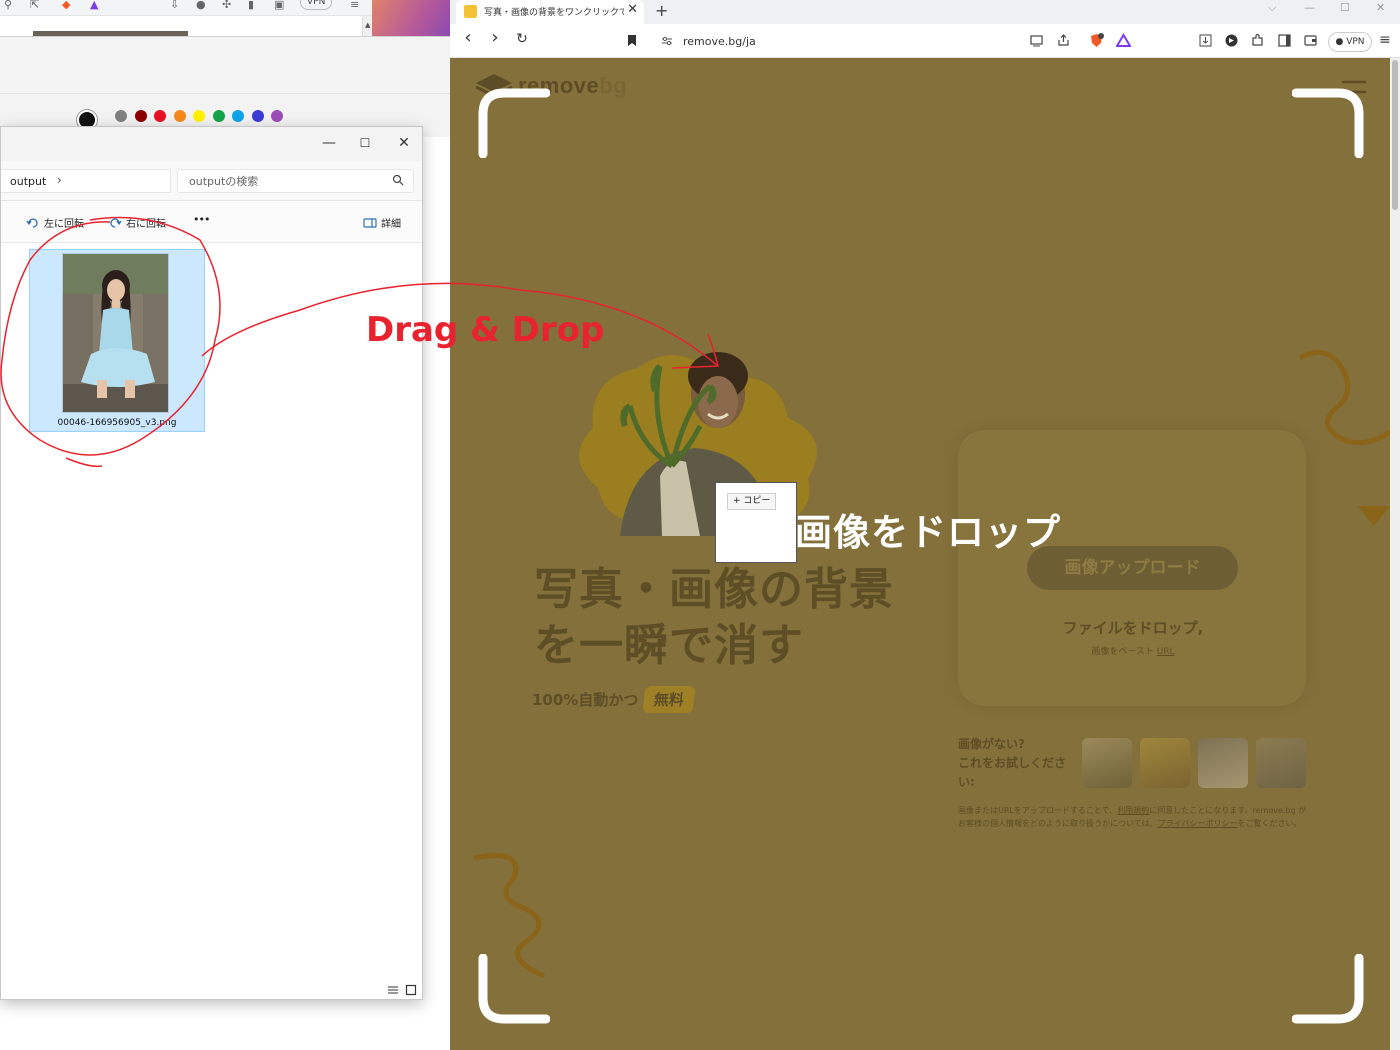 This screenshot has width=1400, height=1050. Describe the element at coordinates (1374, 516) in the screenshot. I see `decorative-triangle` at that location.